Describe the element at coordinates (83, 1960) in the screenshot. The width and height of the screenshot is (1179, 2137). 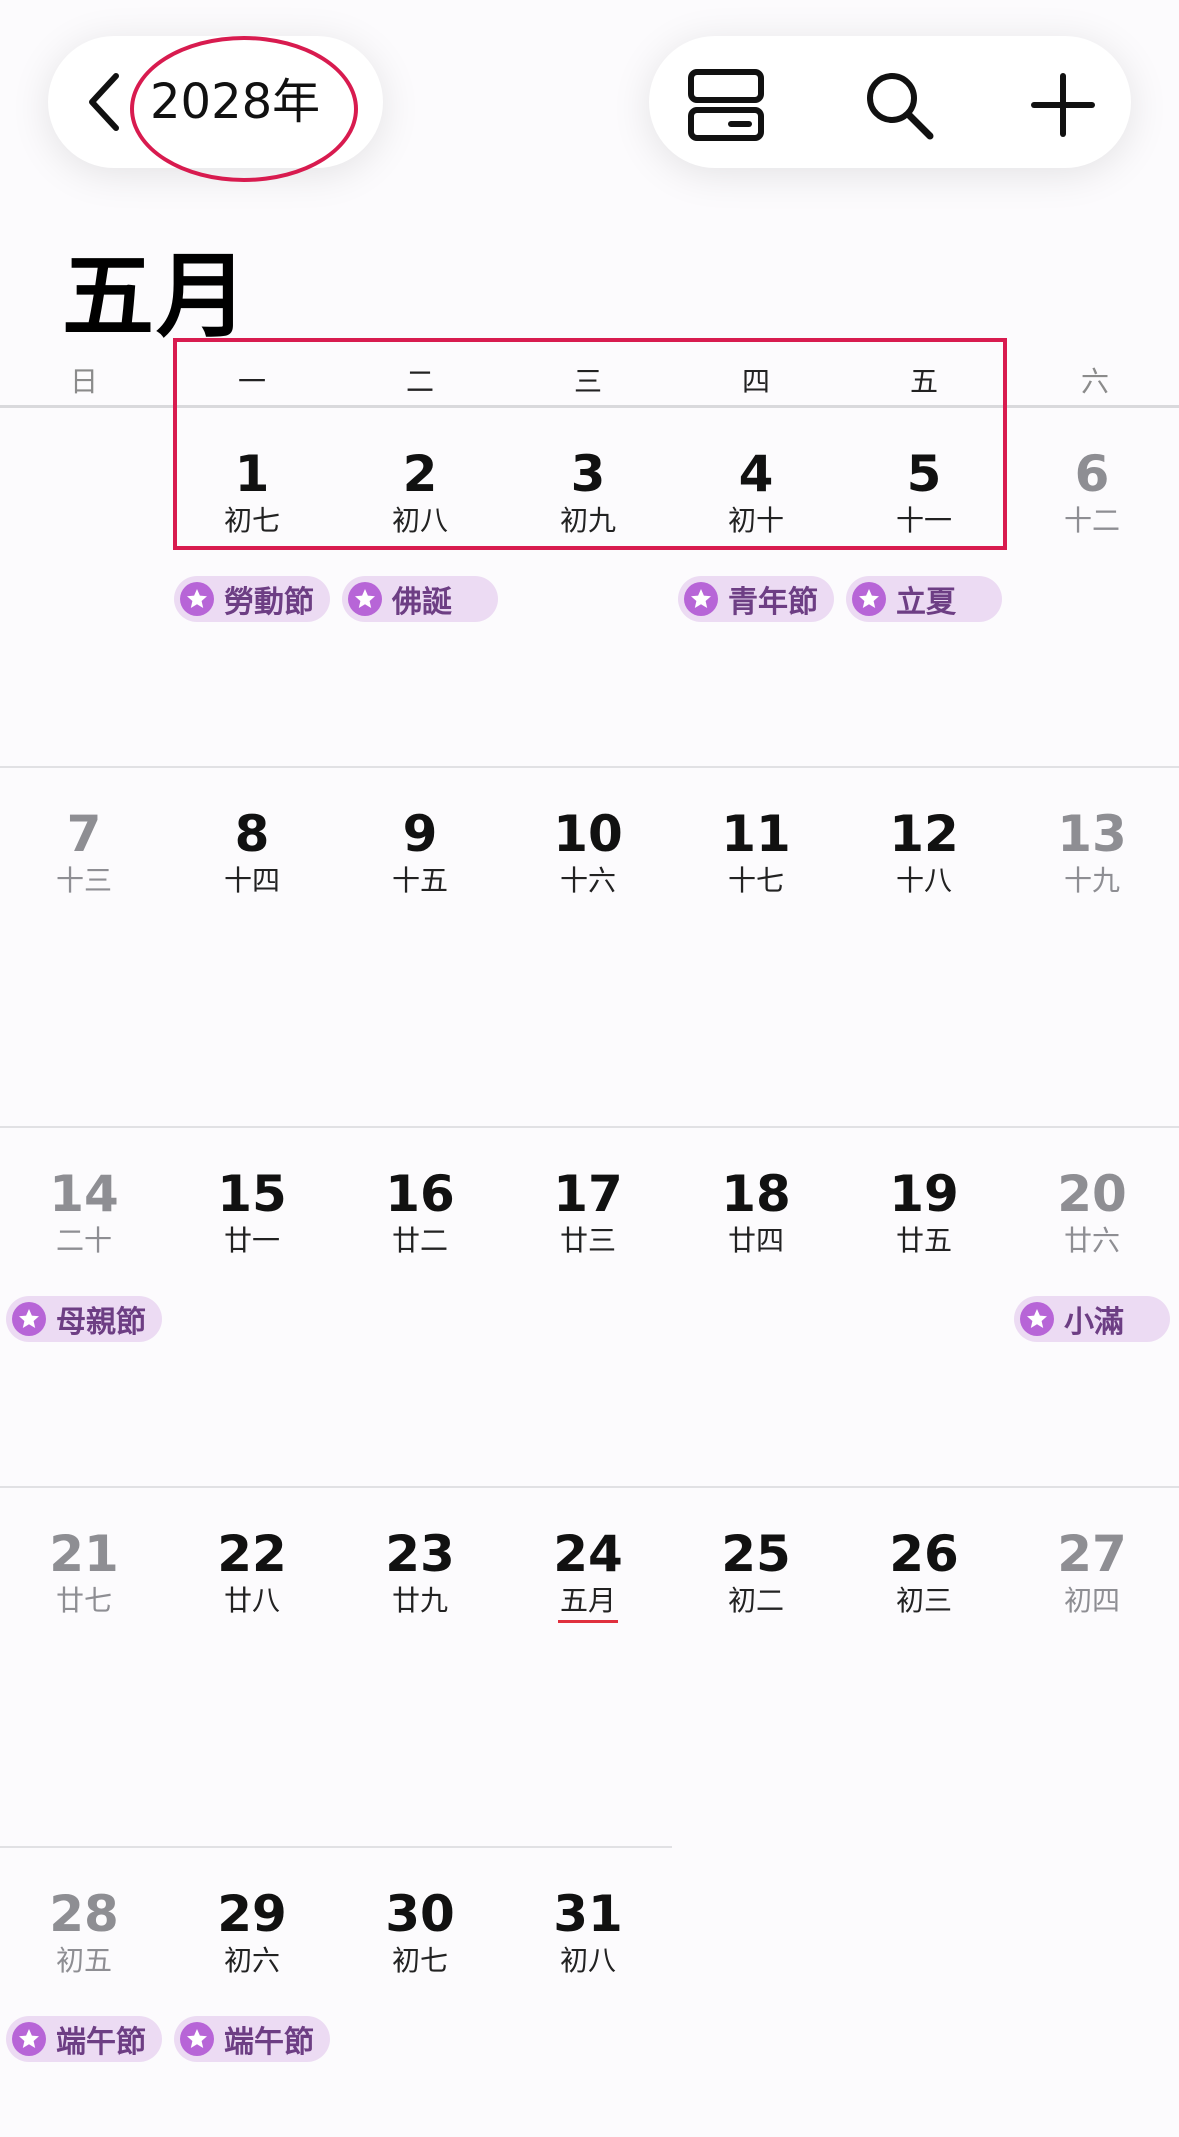
I see `lunar-date: 初五` at that location.